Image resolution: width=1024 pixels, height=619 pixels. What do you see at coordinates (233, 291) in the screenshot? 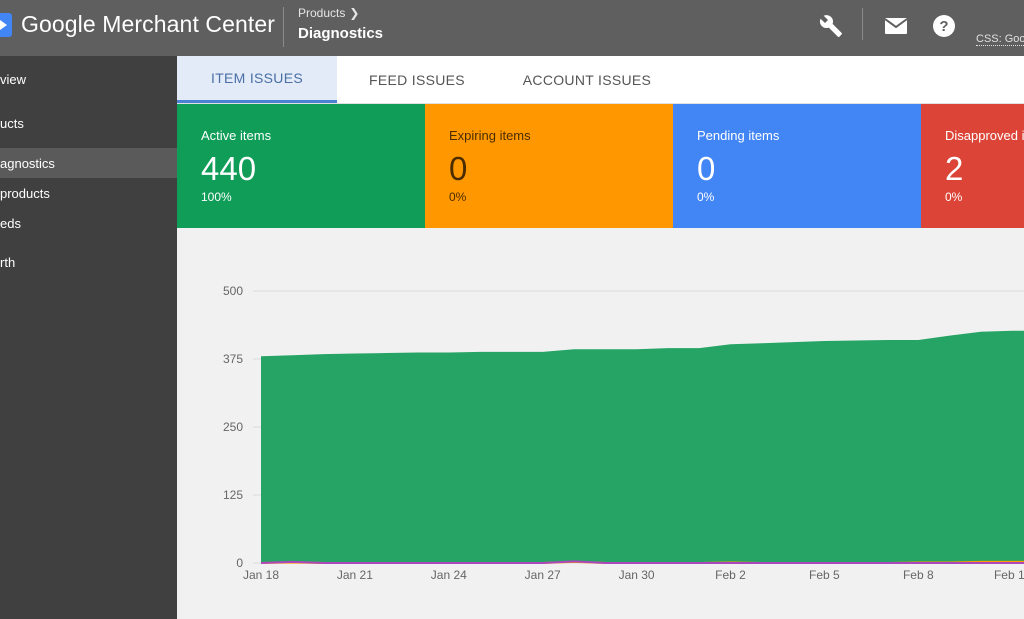
I see `y-tick-label: 500` at bounding box center [233, 291].